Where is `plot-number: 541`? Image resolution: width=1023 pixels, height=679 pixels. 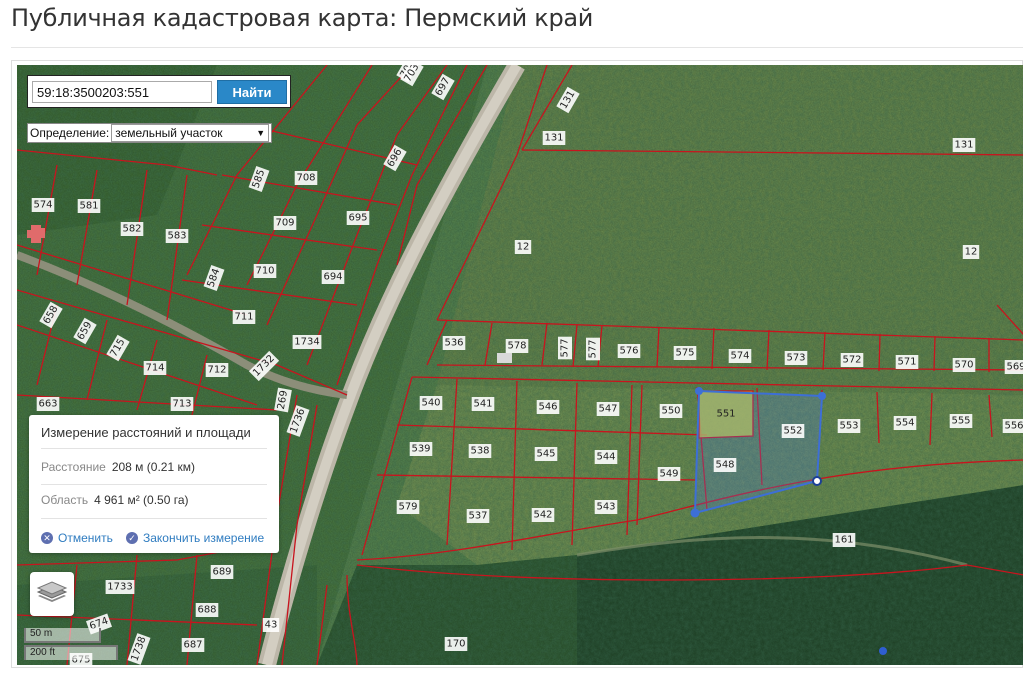
plot-number: 541 is located at coordinates (482, 404).